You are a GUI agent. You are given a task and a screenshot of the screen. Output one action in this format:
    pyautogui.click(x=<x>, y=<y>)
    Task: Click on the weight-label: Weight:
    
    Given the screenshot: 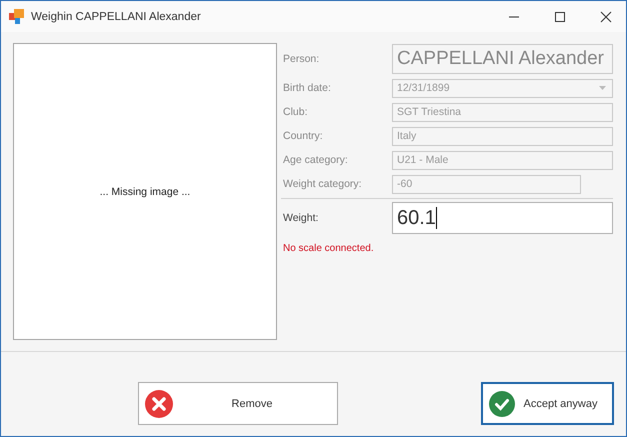 What is the action you would take?
    pyautogui.click(x=301, y=218)
    